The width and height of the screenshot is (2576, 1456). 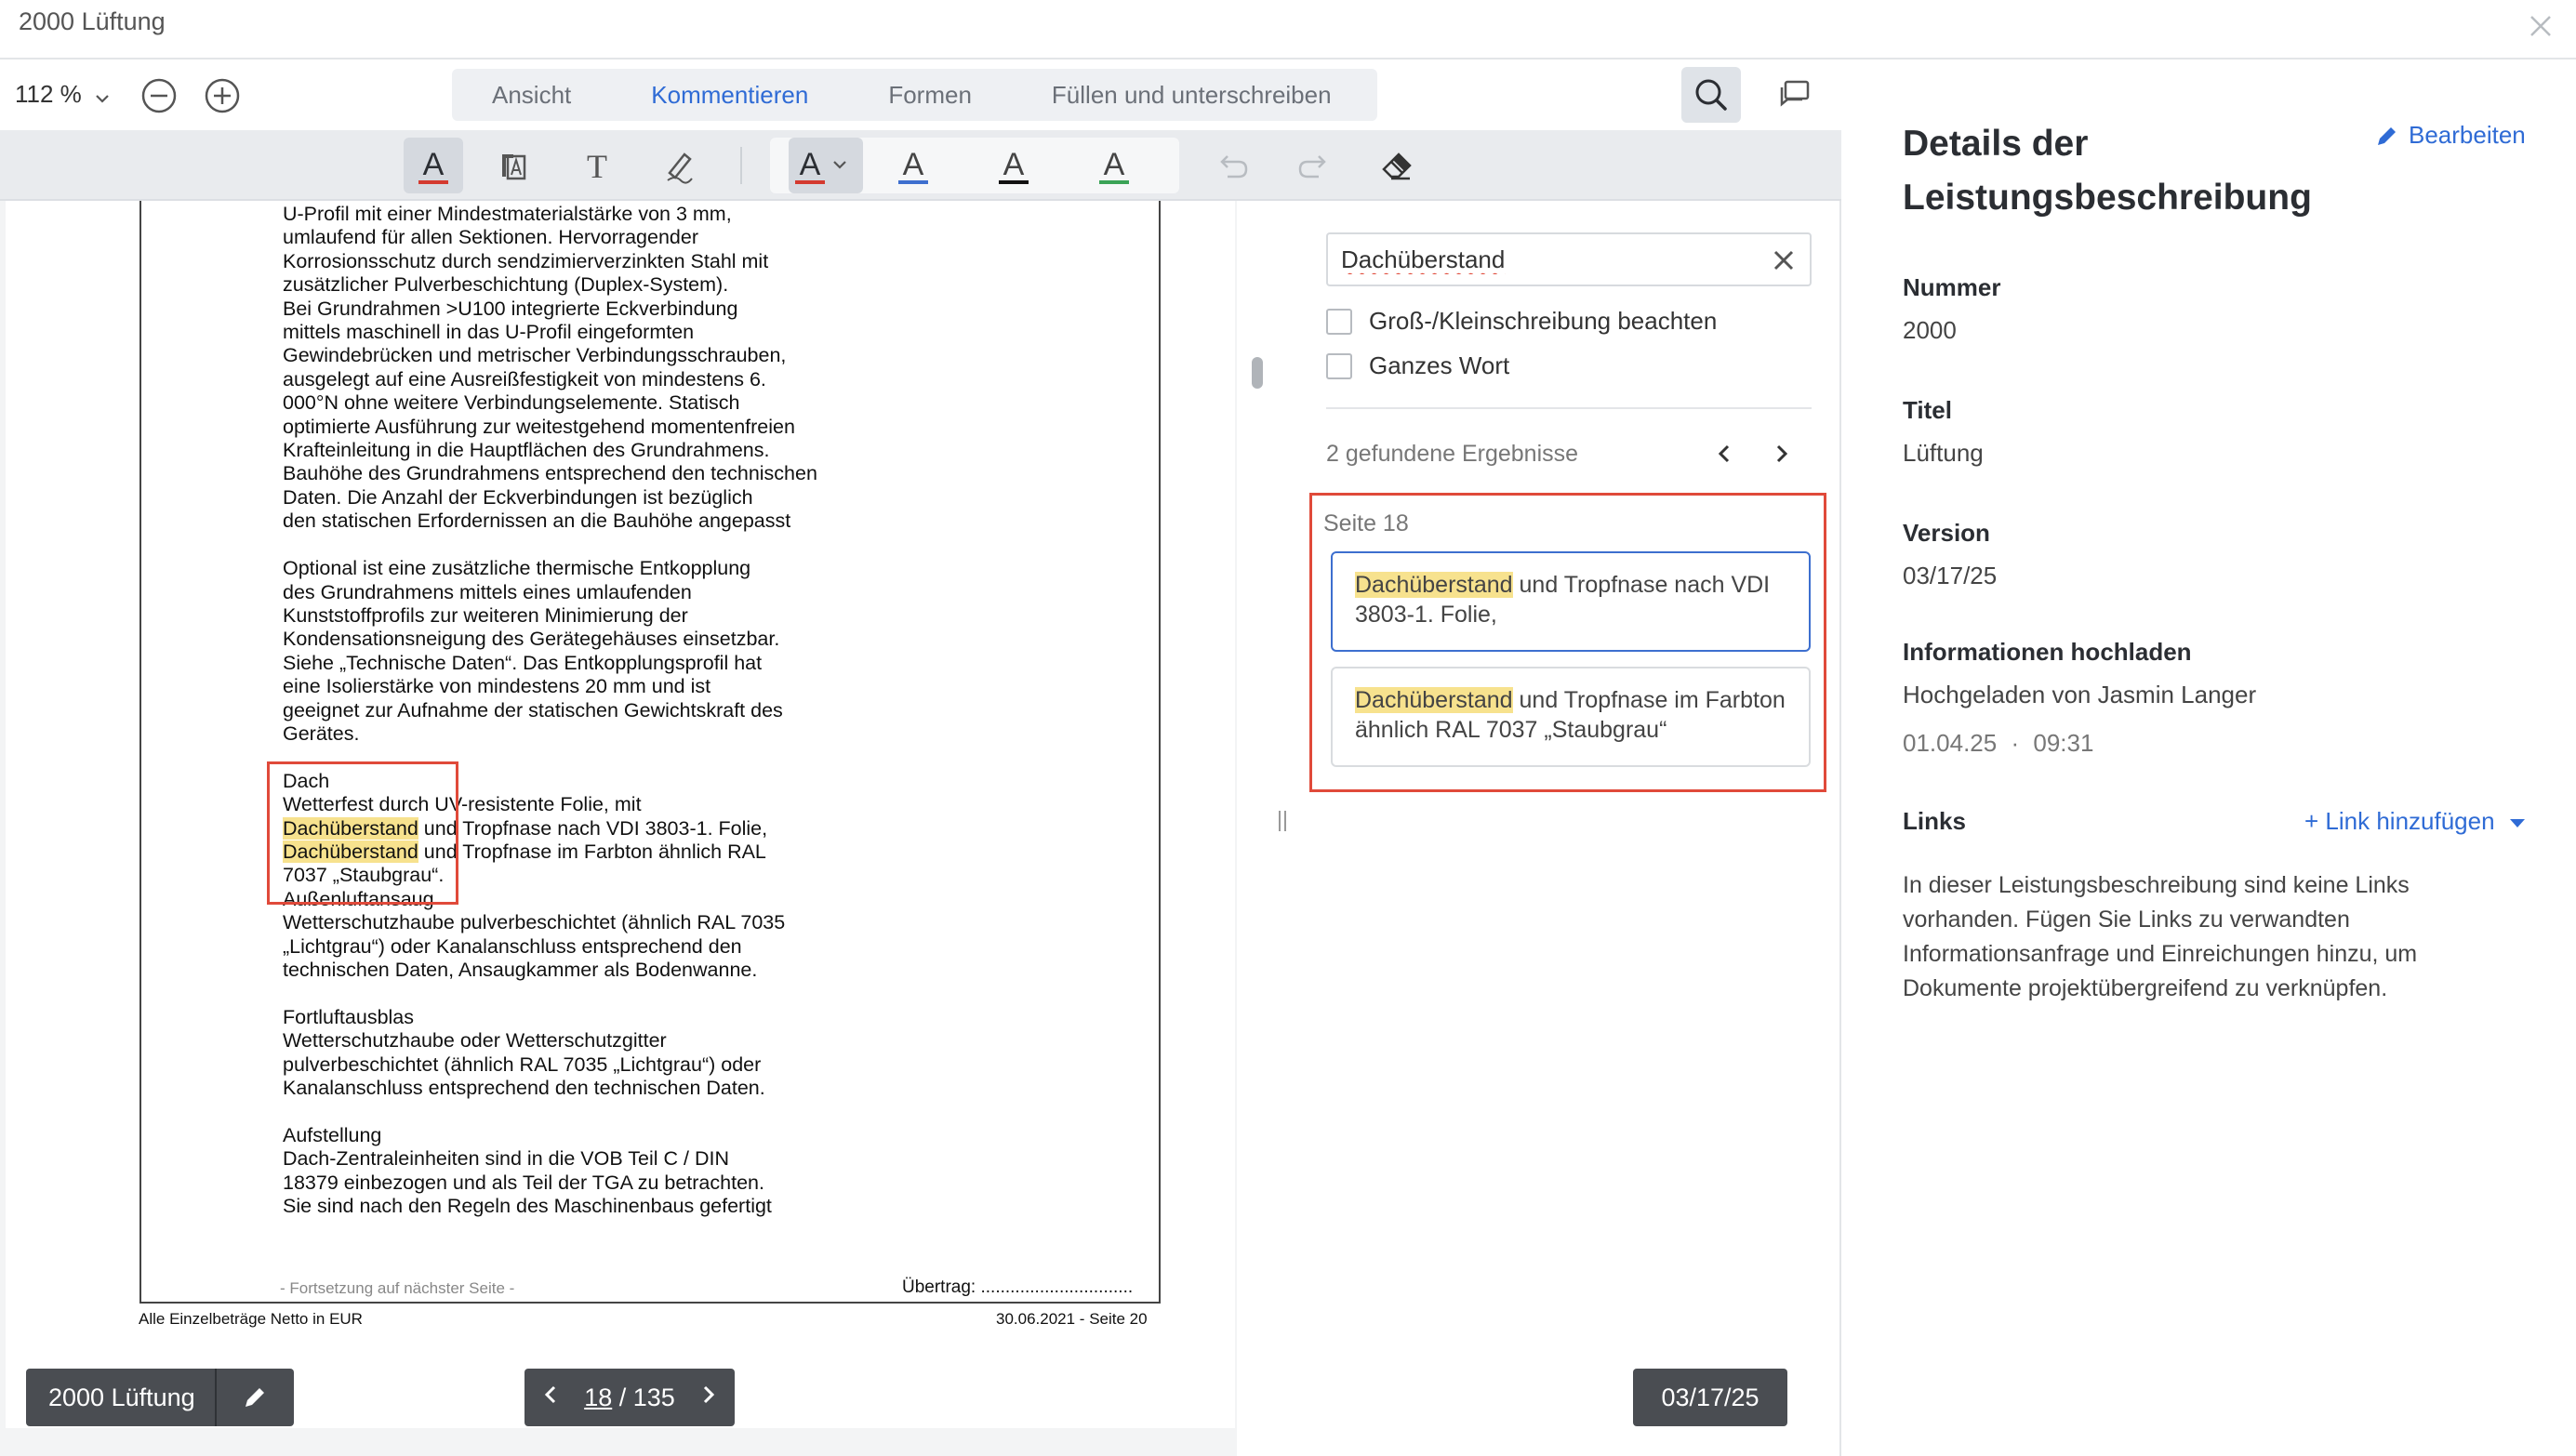 What do you see at coordinates (2415, 821) in the screenshot?
I see `add-link-button: + Link hinzufügen` at bounding box center [2415, 821].